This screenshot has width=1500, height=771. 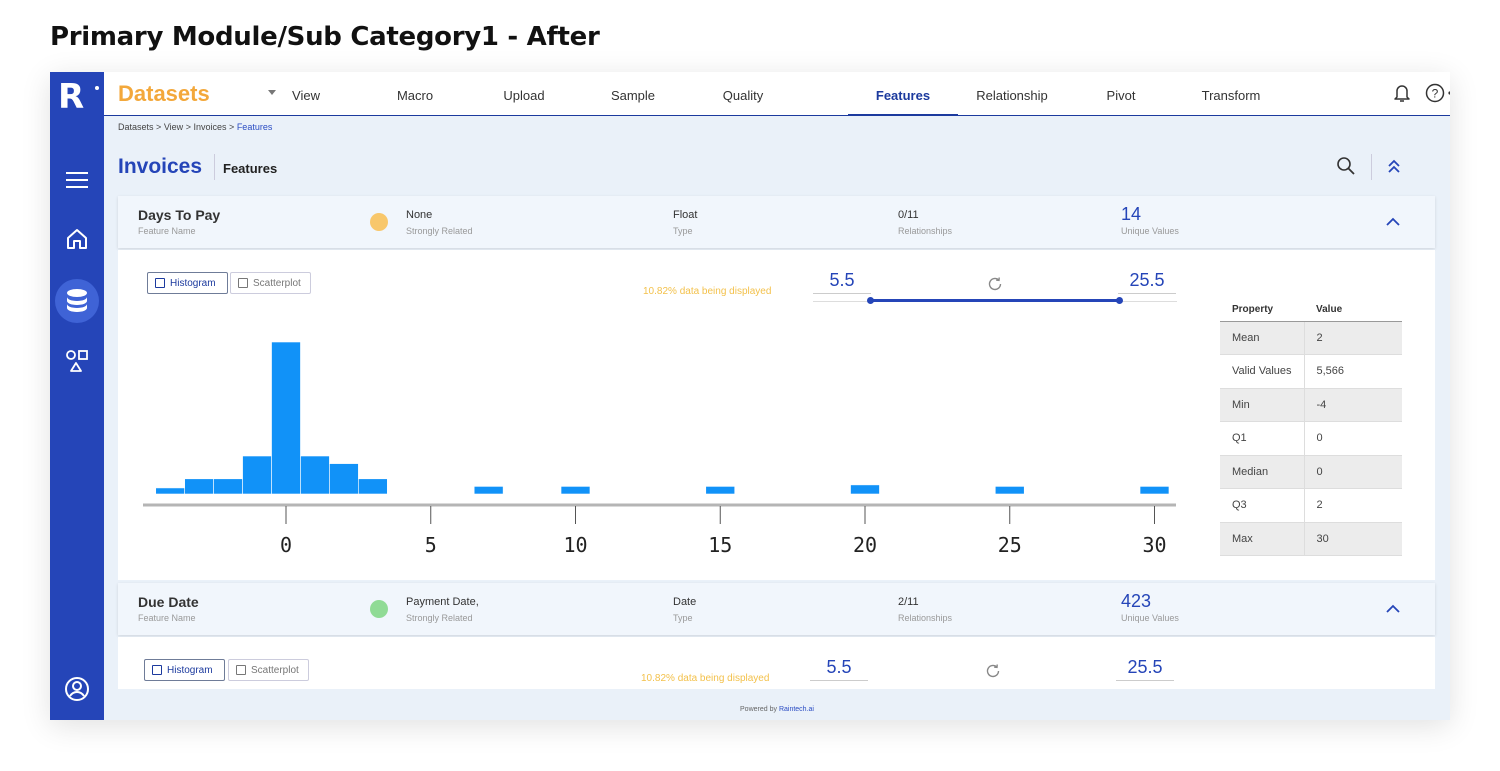 I want to click on title-divider, so click(x=214, y=167).